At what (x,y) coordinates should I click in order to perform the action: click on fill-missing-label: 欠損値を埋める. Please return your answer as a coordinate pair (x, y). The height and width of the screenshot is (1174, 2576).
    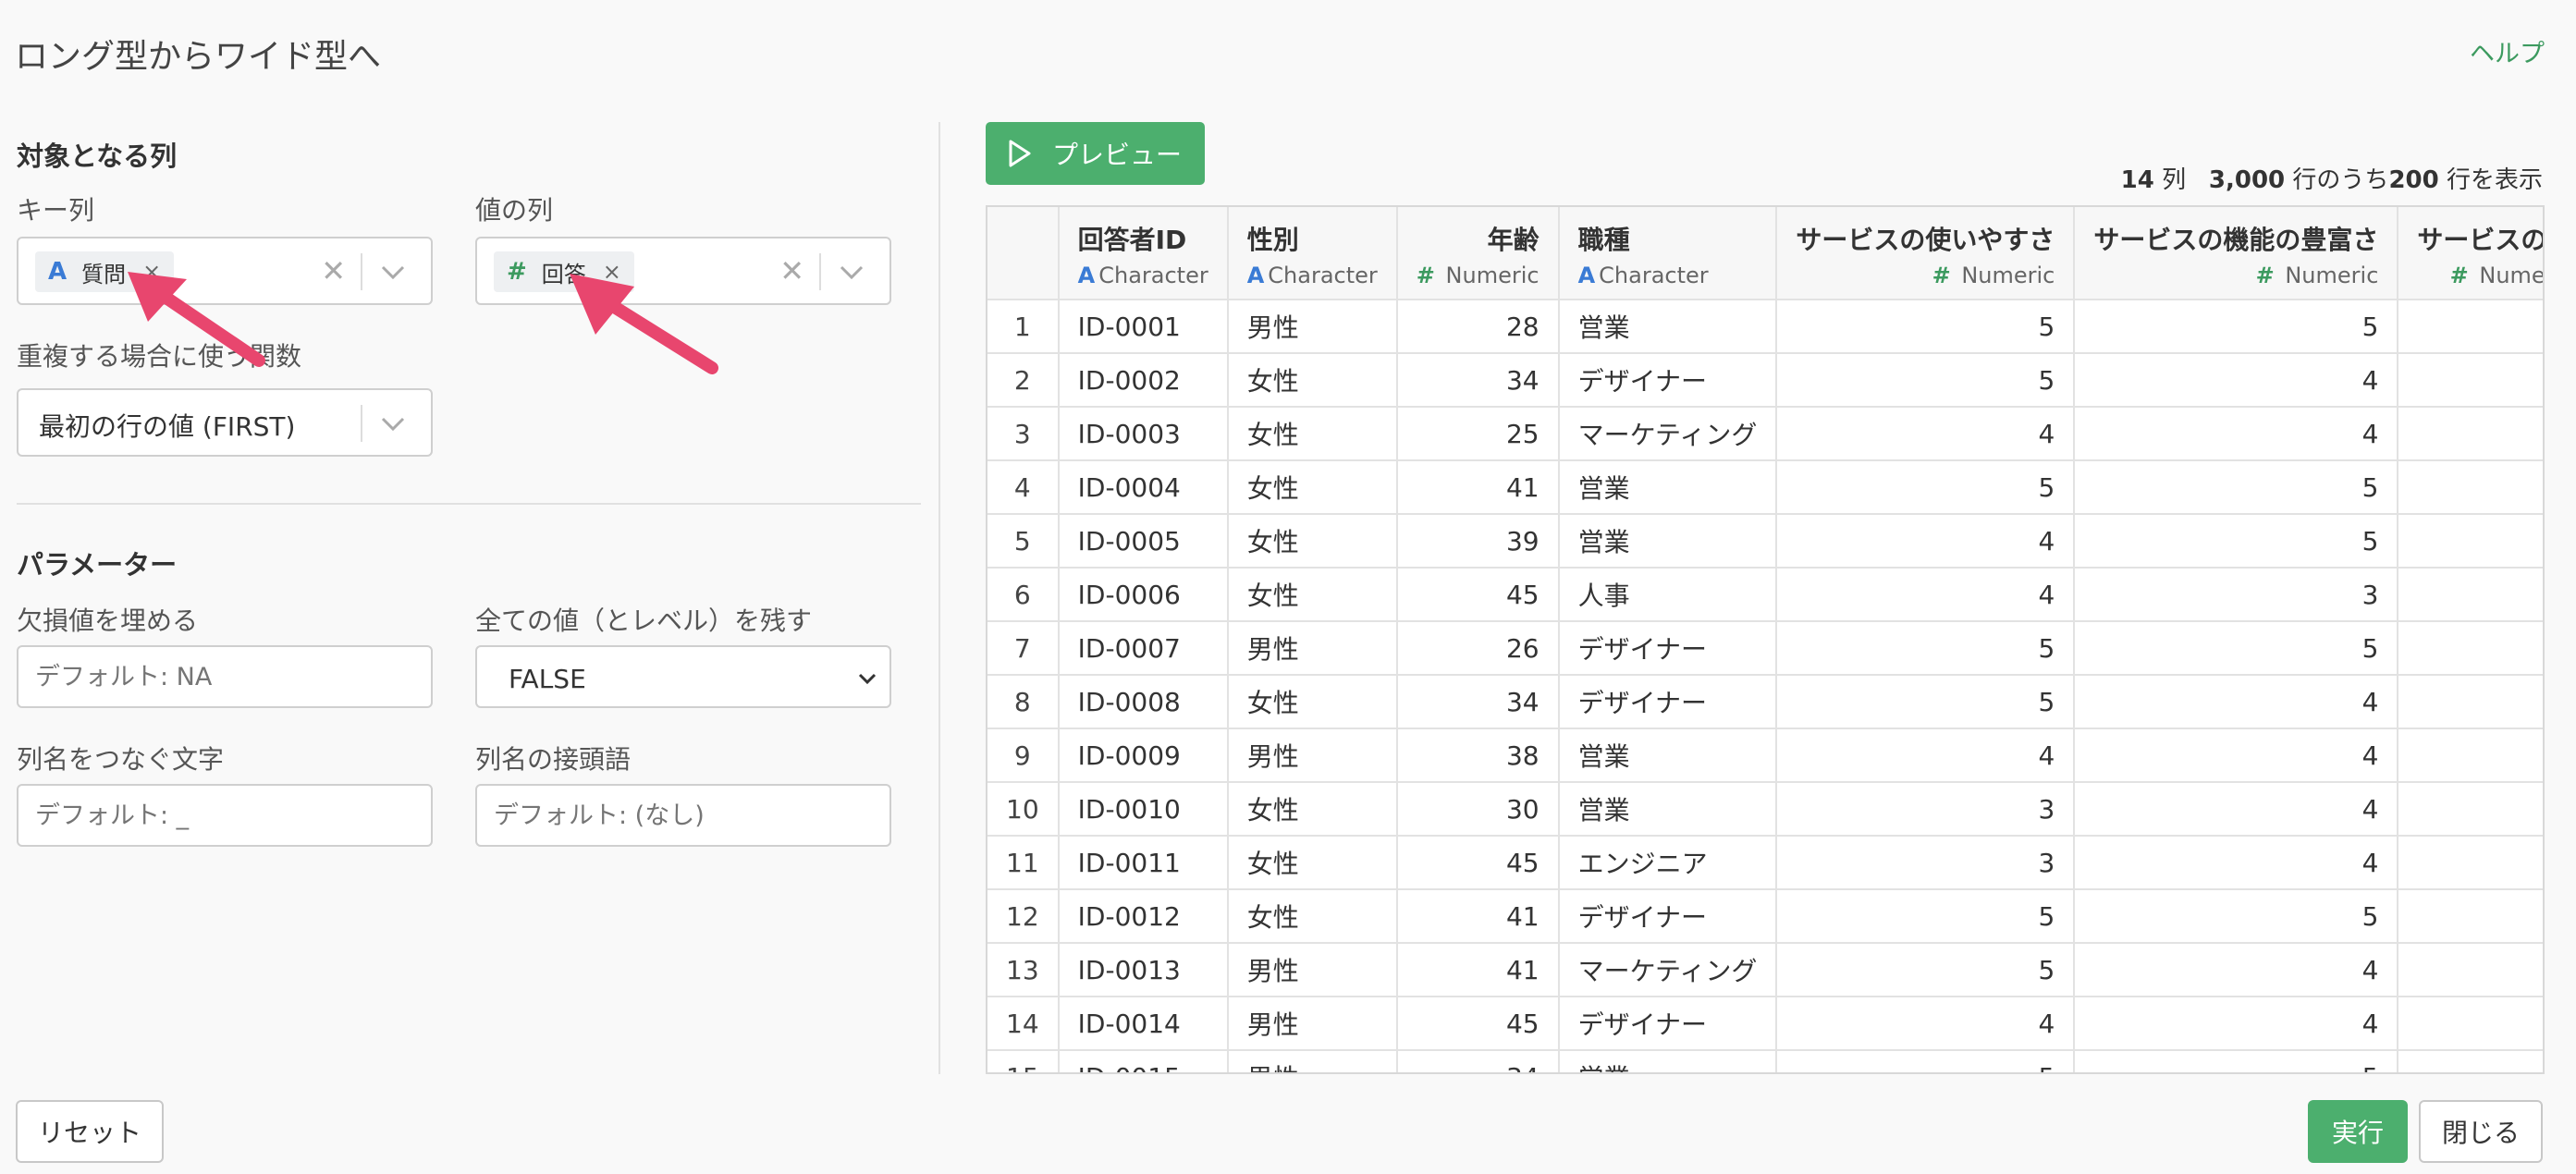
    Looking at the image, I should click on (108, 621).